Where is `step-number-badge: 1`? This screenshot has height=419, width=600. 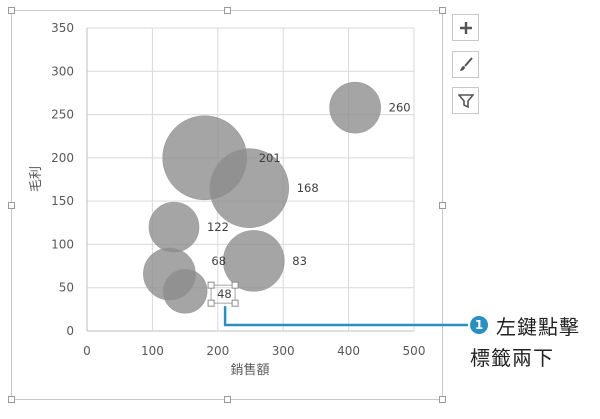 step-number-badge: 1 is located at coordinates (479, 325).